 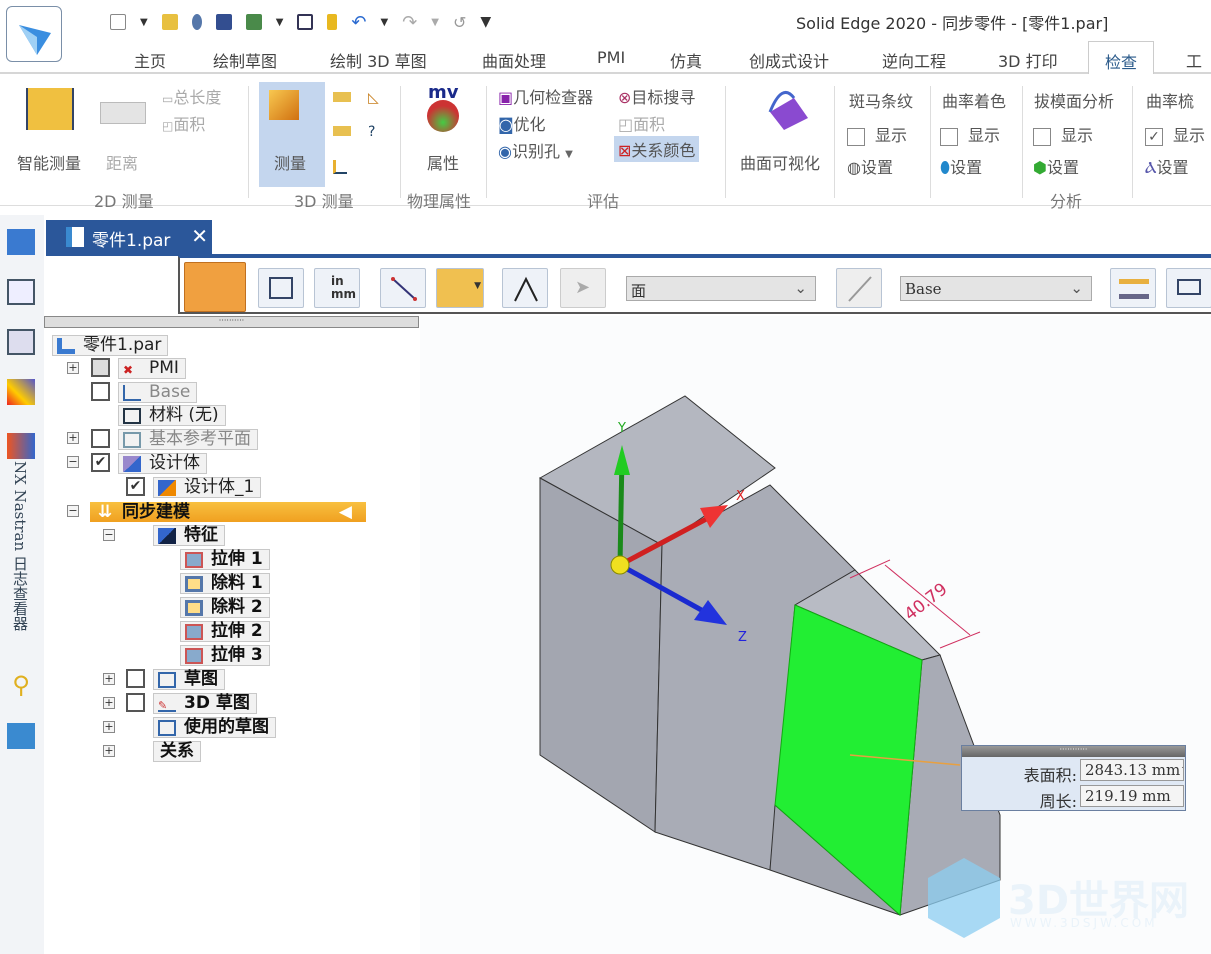 What do you see at coordinates (281, 288) in the screenshot?
I see `options-list-button` at bounding box center [281, 288].